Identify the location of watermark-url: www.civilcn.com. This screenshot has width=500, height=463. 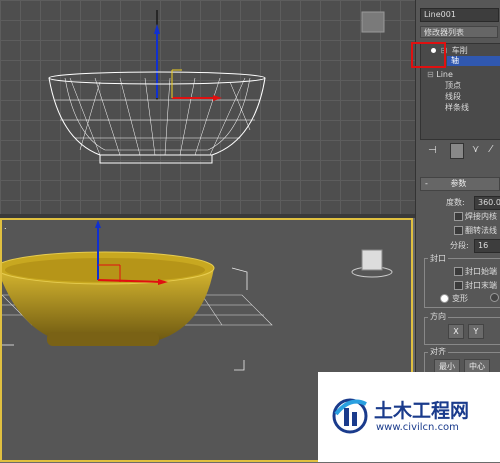
(417, 427).